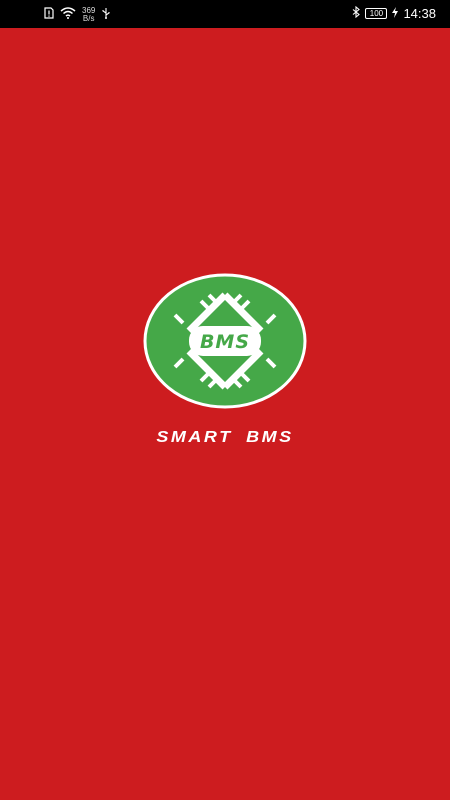 The width and height of the screenshot is (450, 800). Describe the element at coordinates (77, 15) in the screenshot. I see `status-bar-left: 369 B/s` at that location.